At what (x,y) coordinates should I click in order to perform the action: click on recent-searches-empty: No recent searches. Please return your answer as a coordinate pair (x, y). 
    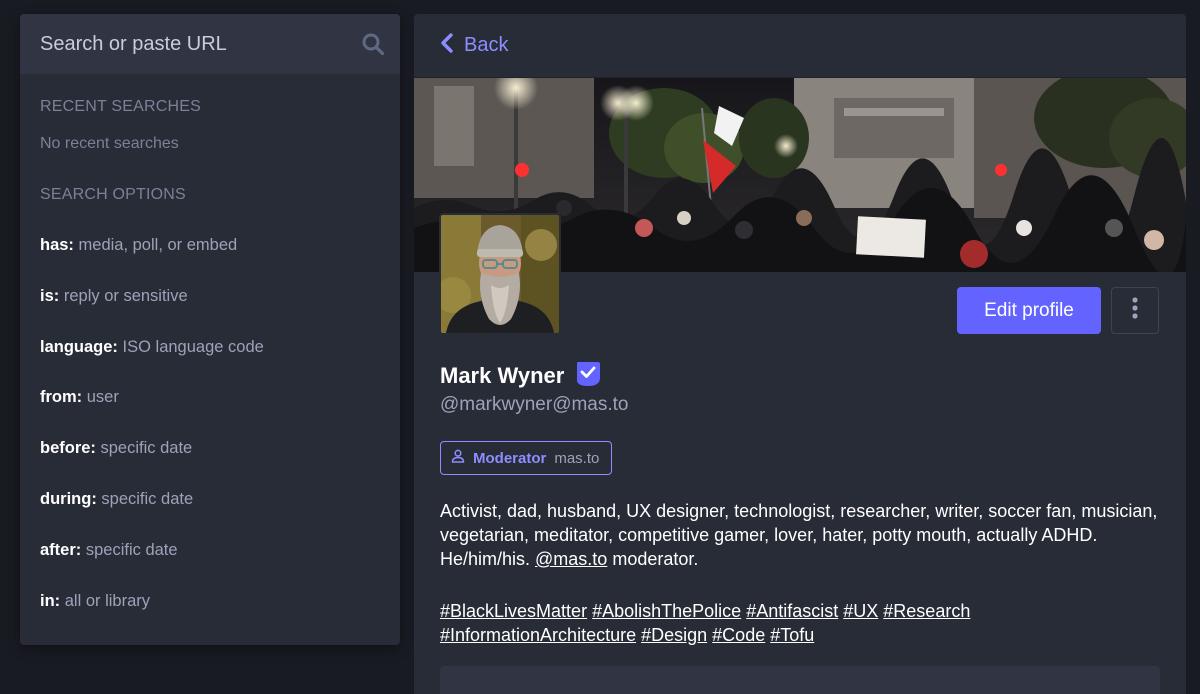
    Looking at the image, I should click on (109, 143).